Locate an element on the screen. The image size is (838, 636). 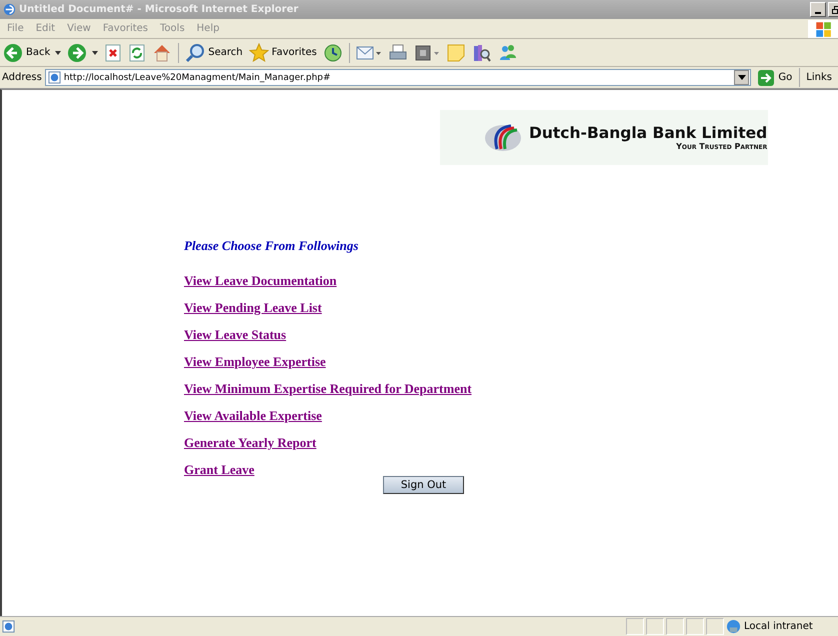
menu-link: View Minimum Expertise Required for Department is located at coordinates (328, 388).